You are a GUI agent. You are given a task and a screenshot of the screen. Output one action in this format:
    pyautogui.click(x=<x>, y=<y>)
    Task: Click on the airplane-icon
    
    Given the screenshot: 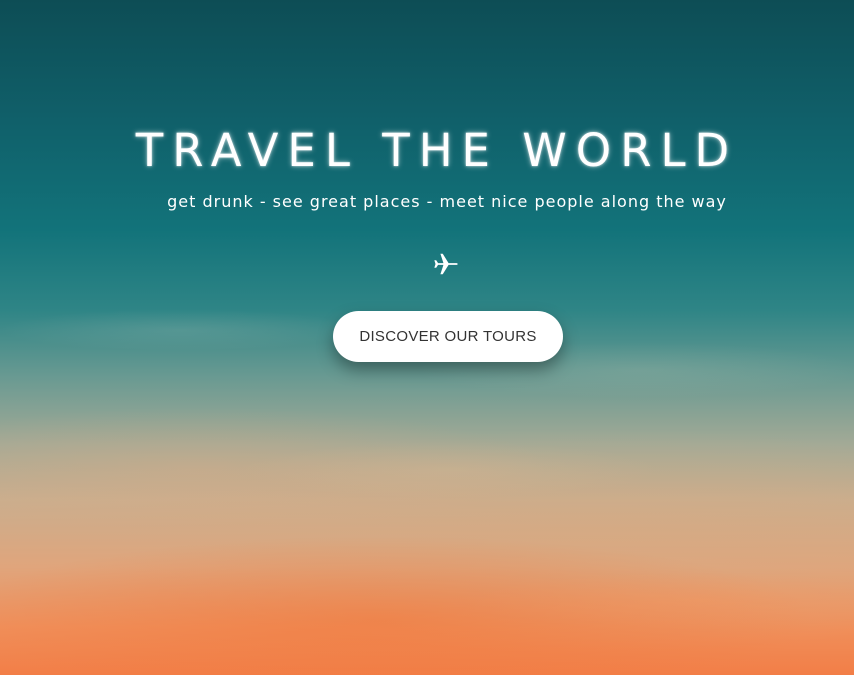 What is the action you would take?
    pyautogui.click(x=446, y=264)
    